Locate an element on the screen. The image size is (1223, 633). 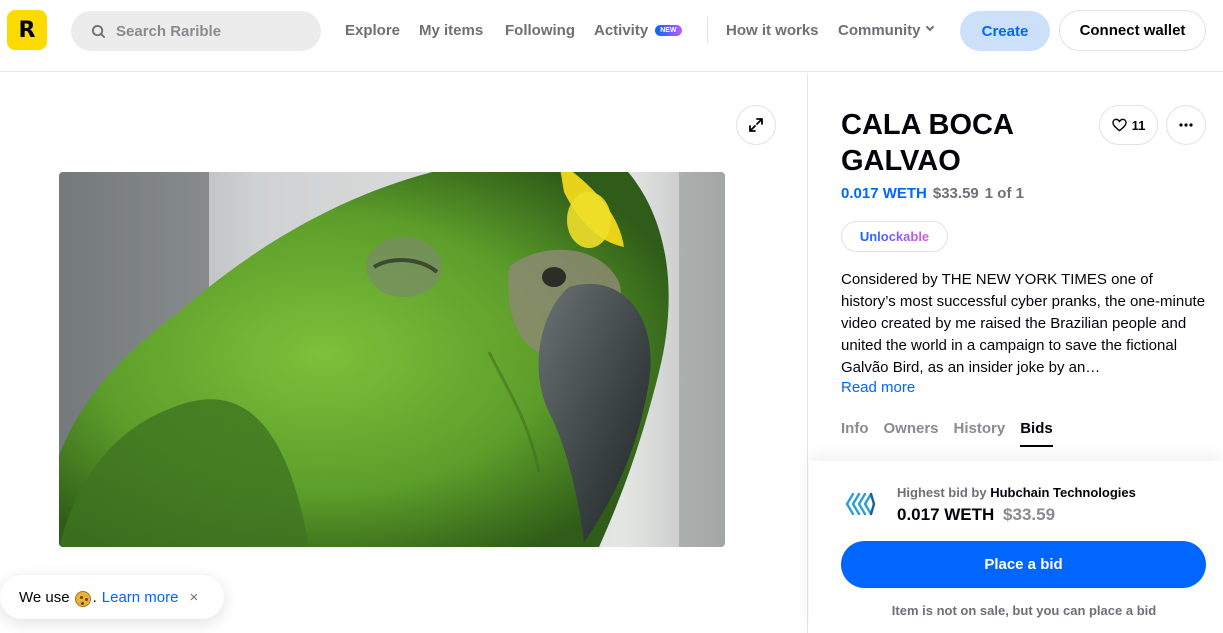
nav-following-label: Following is located at coordinates (540, 30).